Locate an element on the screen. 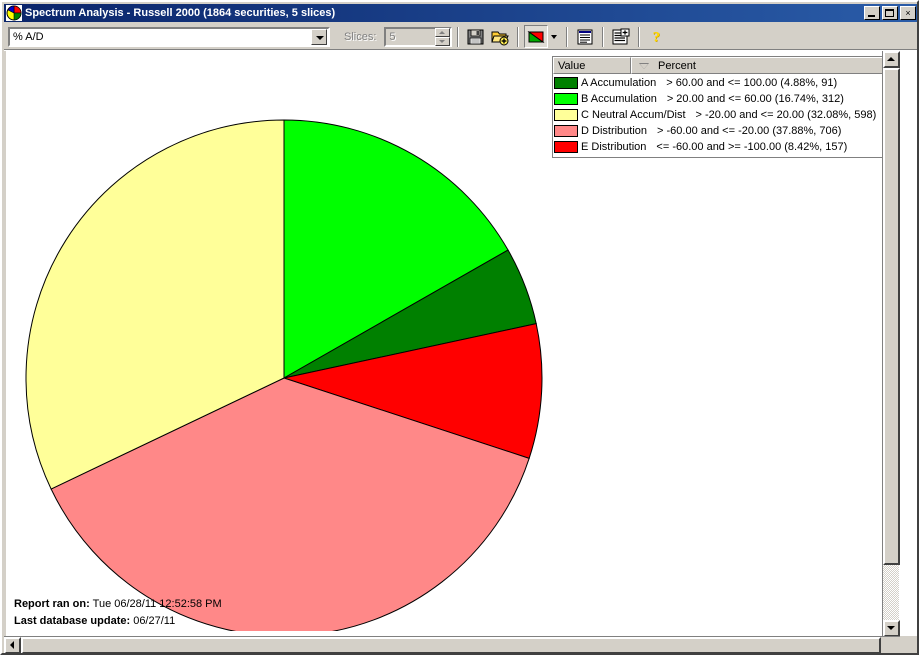 The image size is (919, 655). legend-header: Value Percent is located at coordinates (723, 65).